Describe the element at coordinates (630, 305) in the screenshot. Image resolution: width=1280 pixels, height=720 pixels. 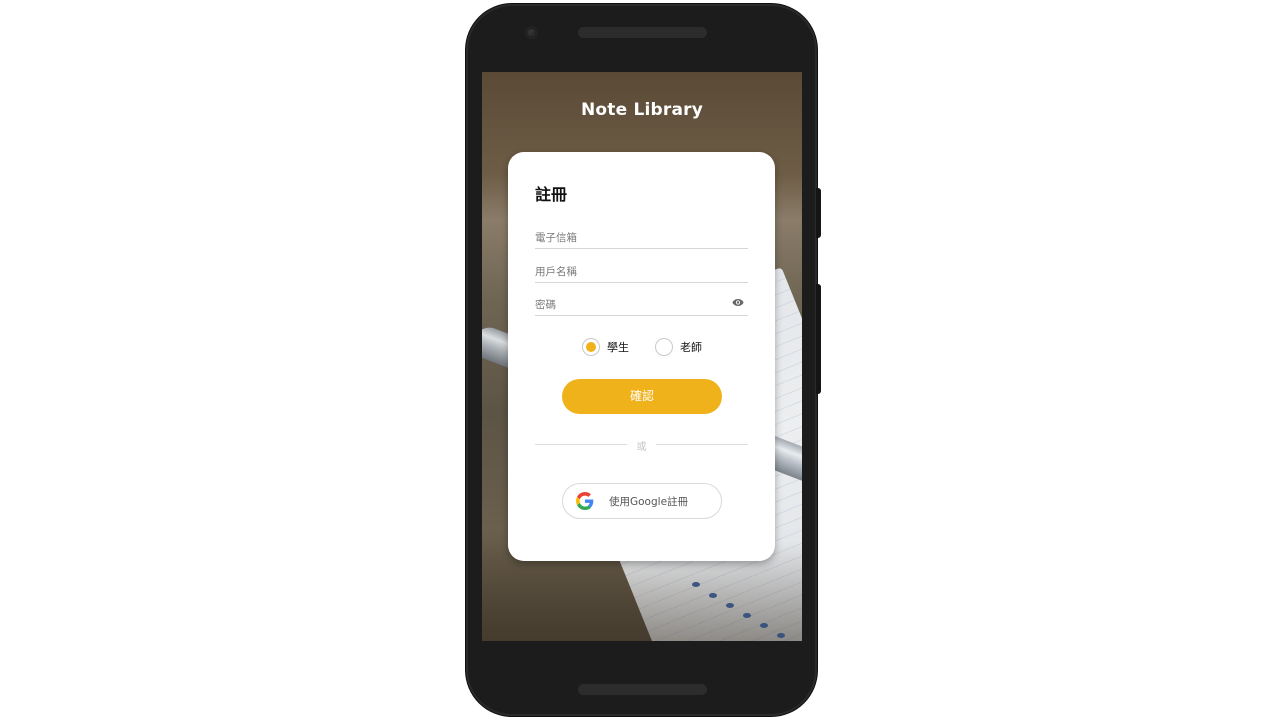
I see `password-input` at that location.